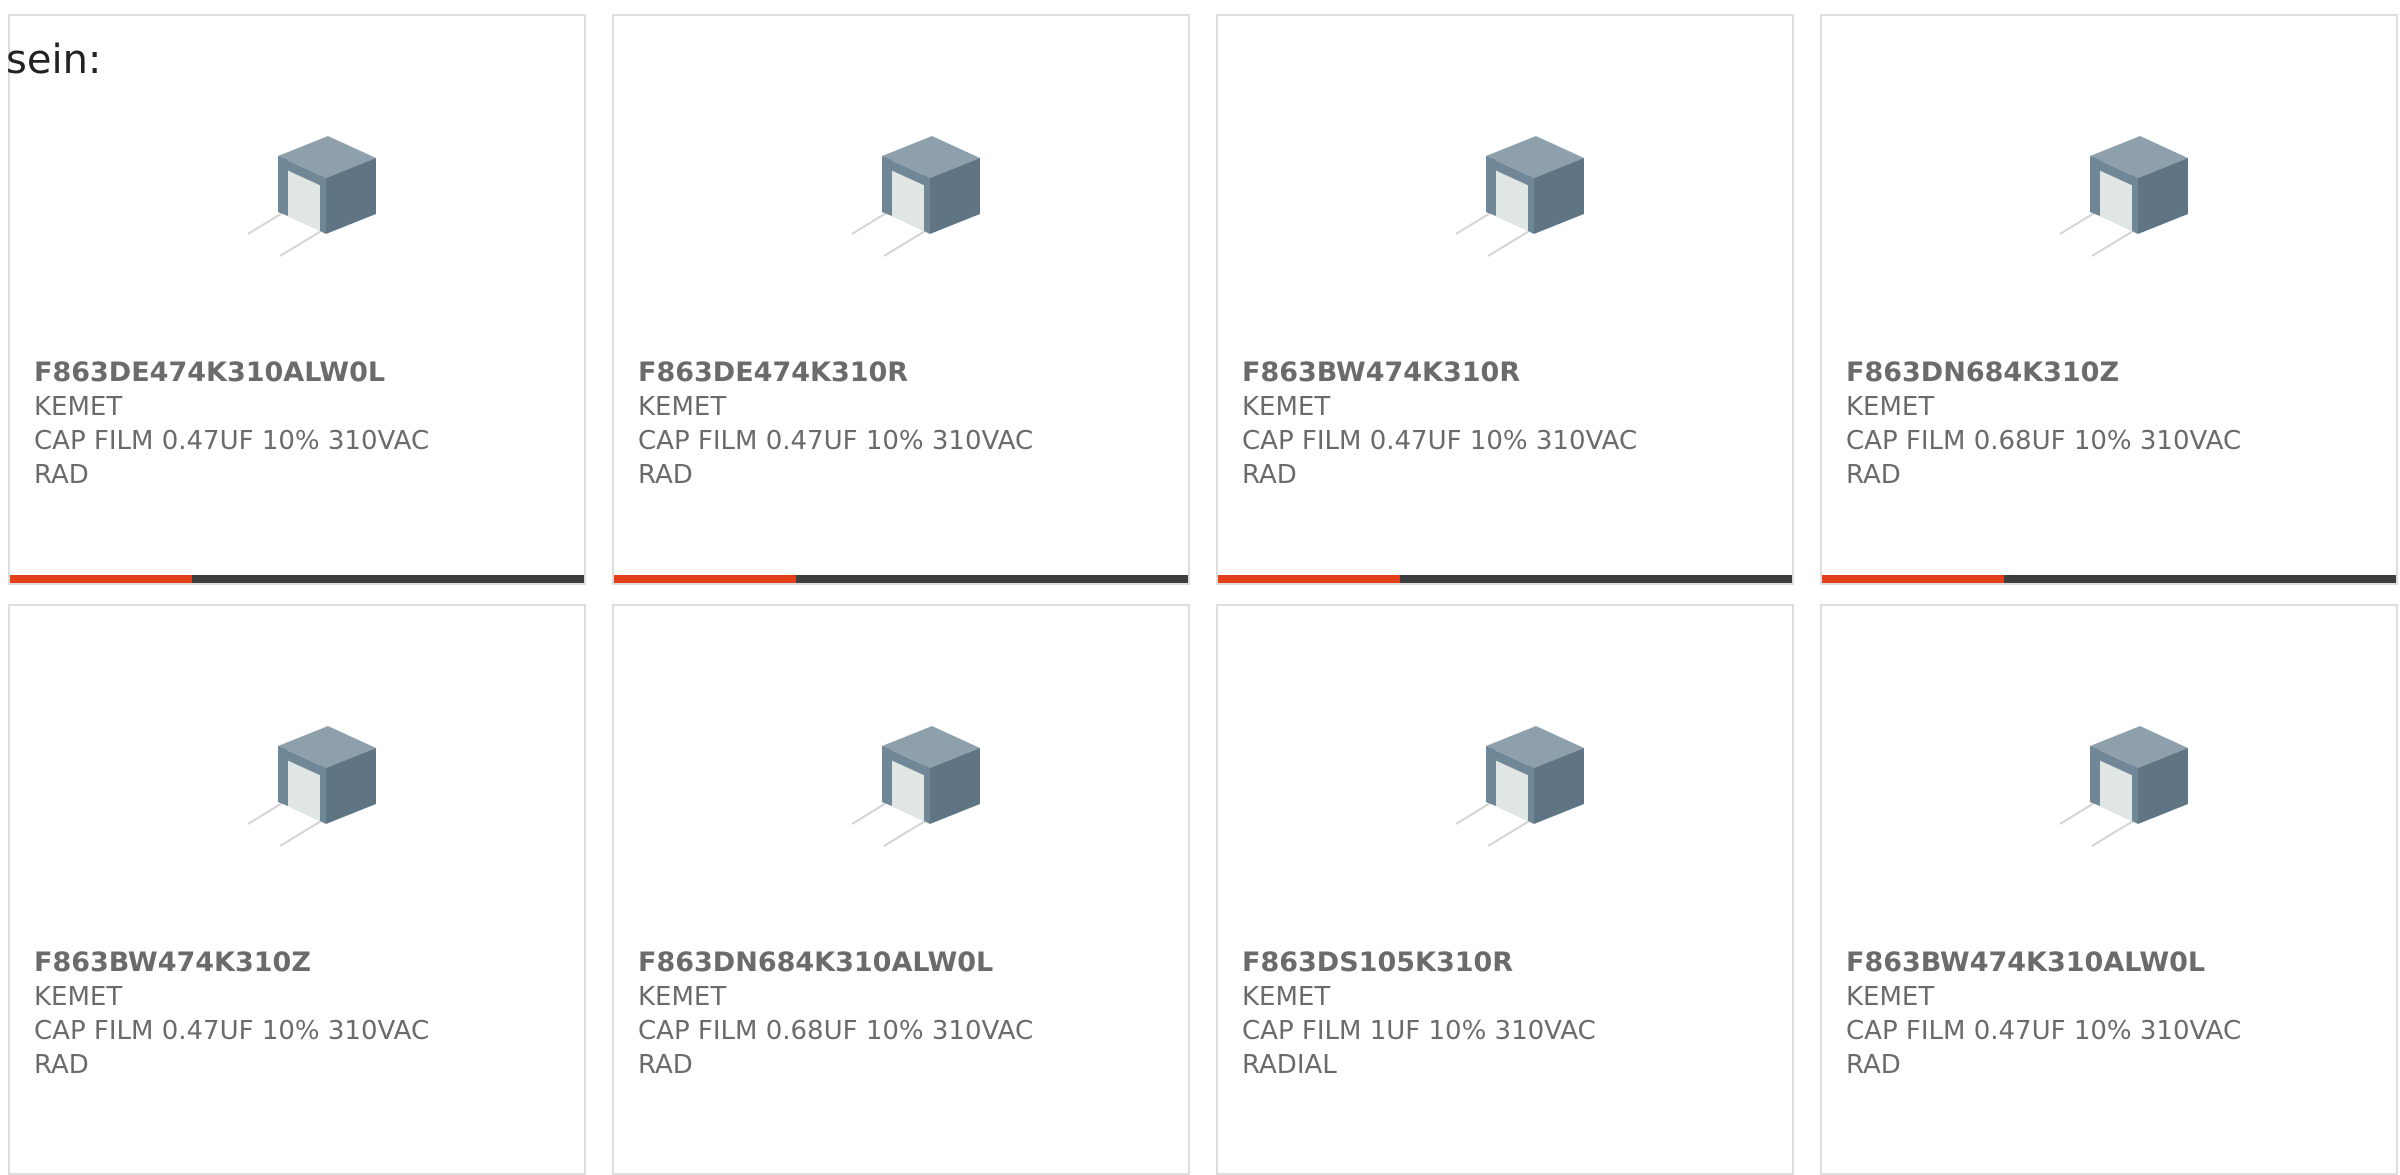 The height and width of the screenshot is (1175, 2400). What do you see at coordinates (1289, 1065) in the screenshot?
I see `package: RADIAL` at bounding box center [1289, 1065].